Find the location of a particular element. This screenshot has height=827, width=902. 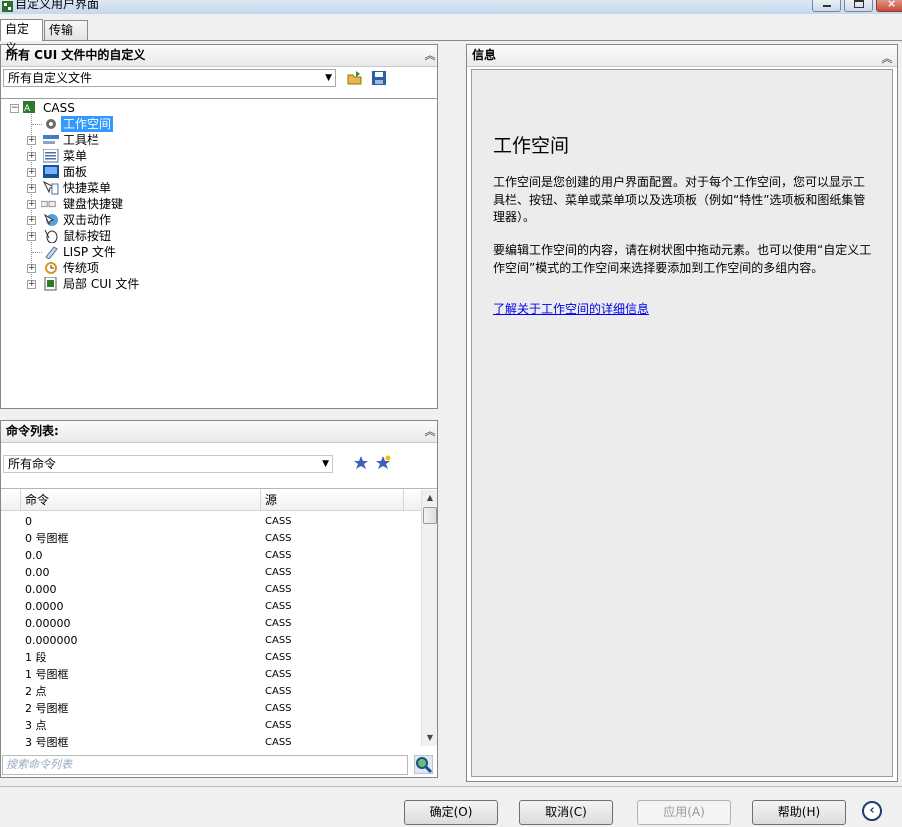

ok-button: 确定(O) is located at coordinates (451, 812).